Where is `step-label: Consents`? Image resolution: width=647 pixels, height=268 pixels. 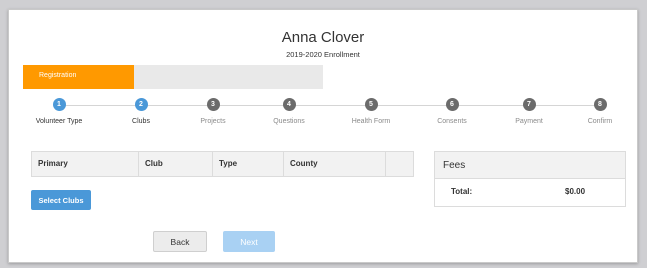 step-label: Consents is located at coordinates (452, 121).